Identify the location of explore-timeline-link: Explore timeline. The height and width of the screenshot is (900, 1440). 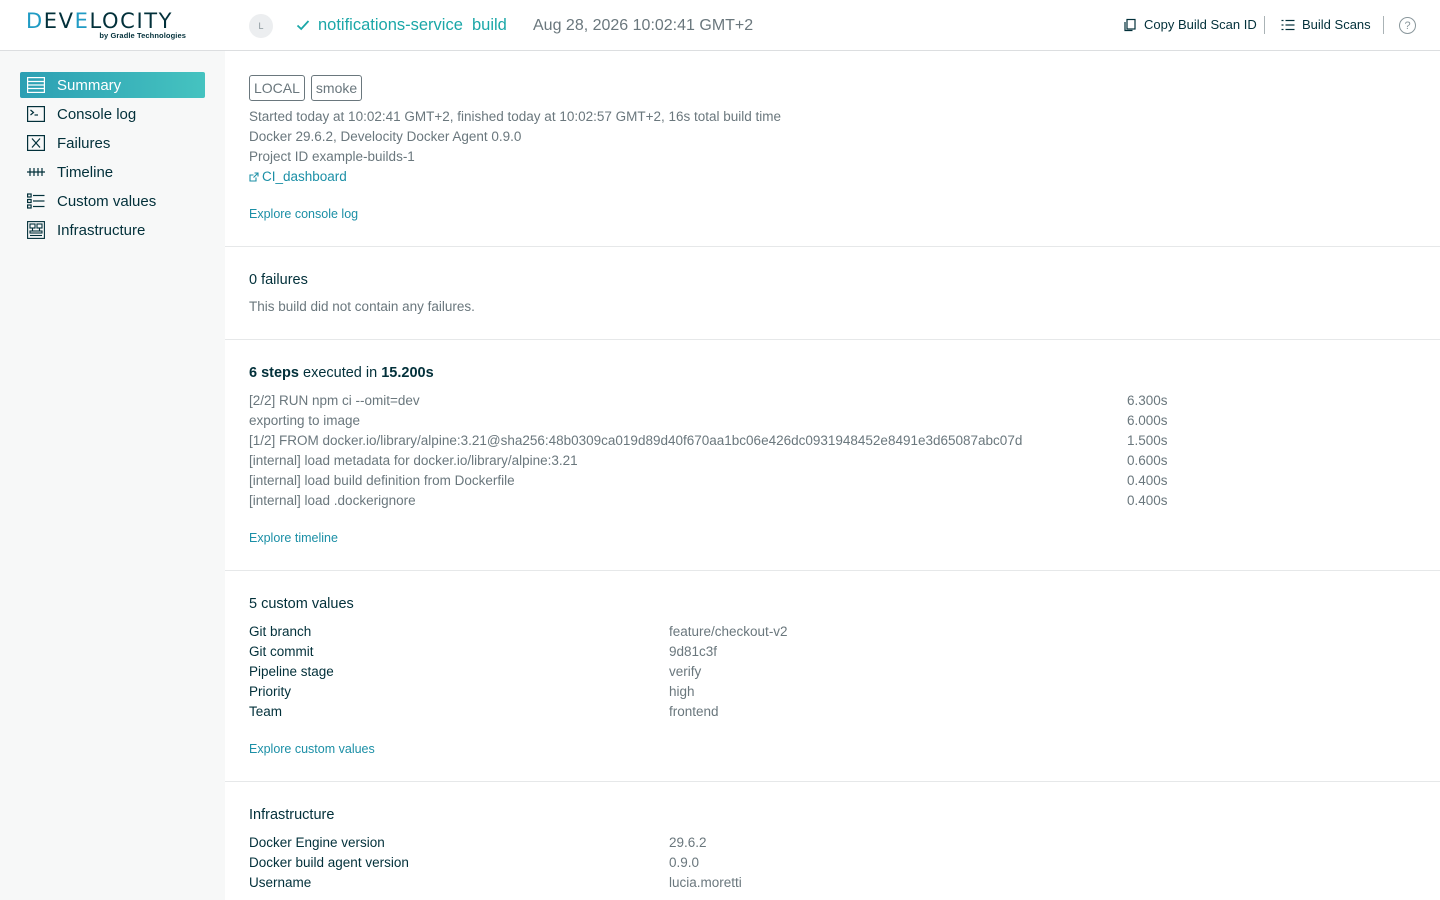
(293, 538).